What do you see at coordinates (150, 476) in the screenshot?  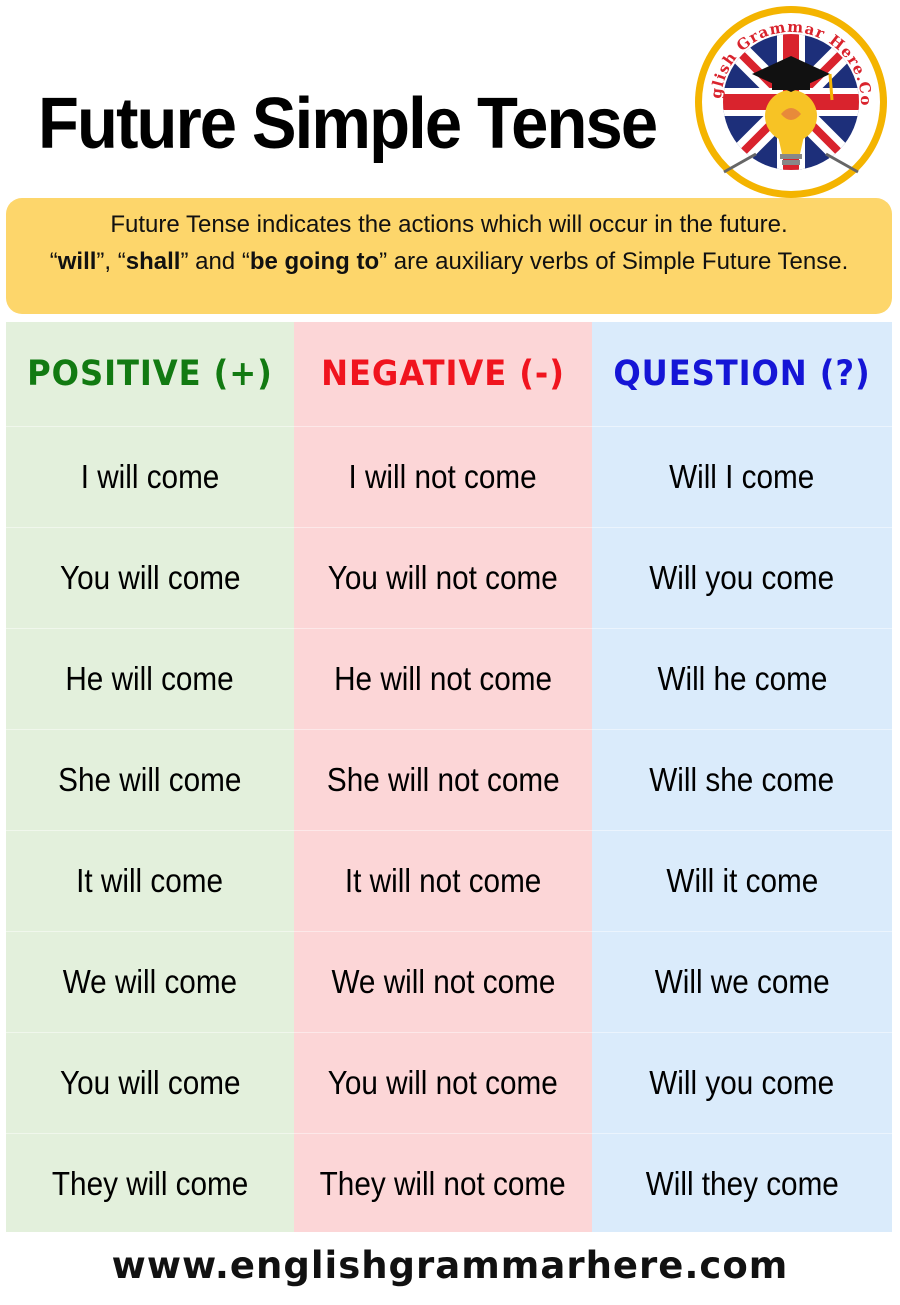 I see `table-cell: I will come` at bounding box center [150, 476].